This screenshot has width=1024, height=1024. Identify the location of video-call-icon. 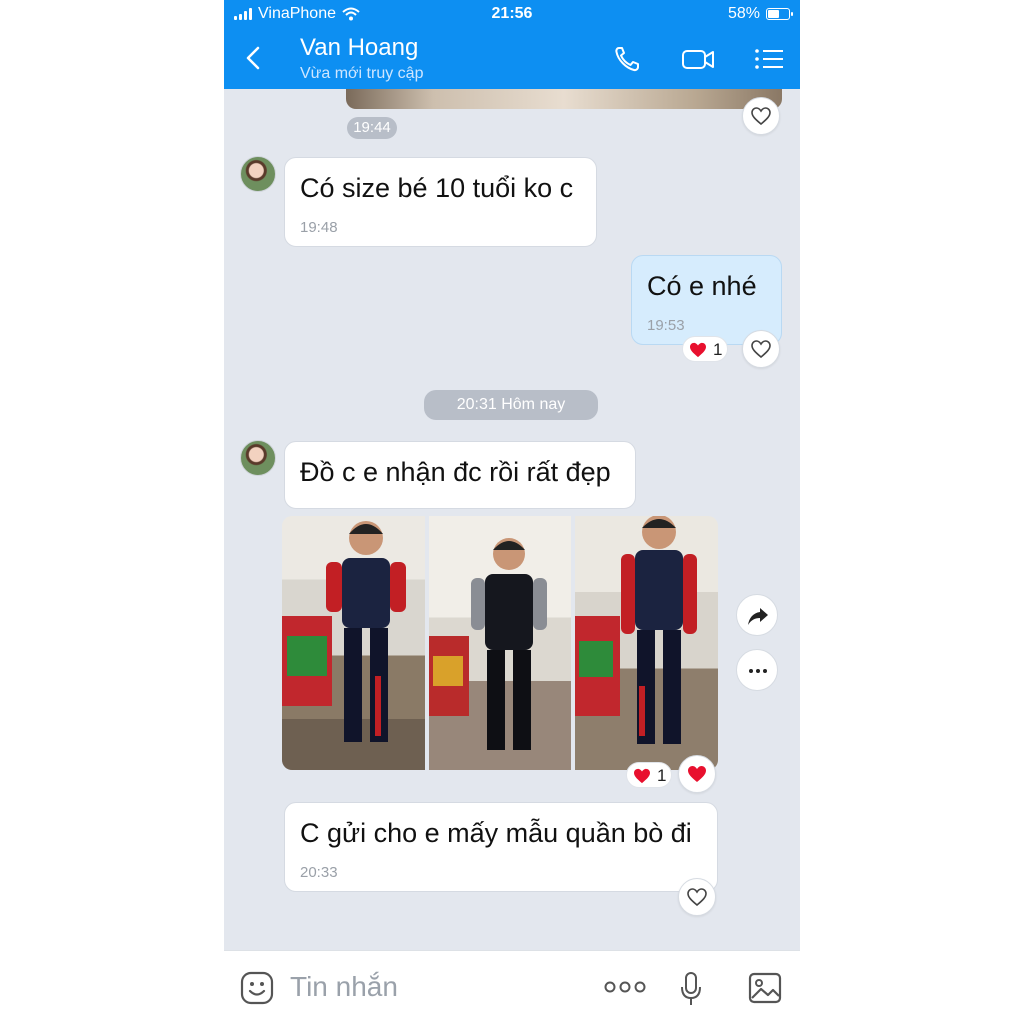
(698, 59).